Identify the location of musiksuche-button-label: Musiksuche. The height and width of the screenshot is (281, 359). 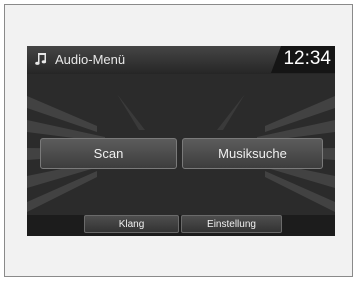
(252, 153).